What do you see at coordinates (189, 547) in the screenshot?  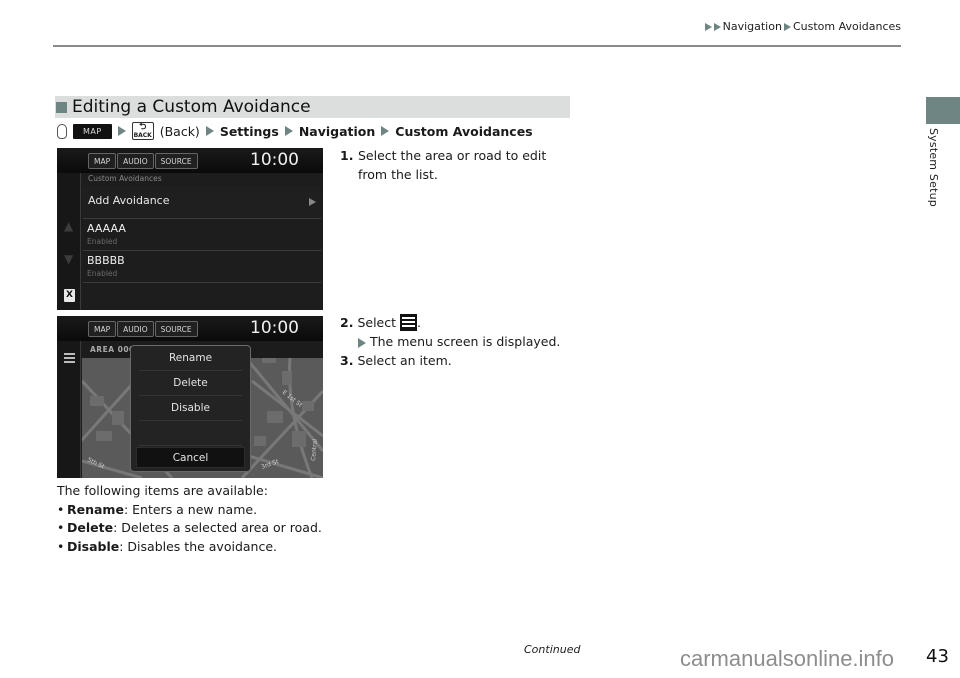 I see `list-item: Disable: Disables the avoidance.` at bounding box center [189, 547].